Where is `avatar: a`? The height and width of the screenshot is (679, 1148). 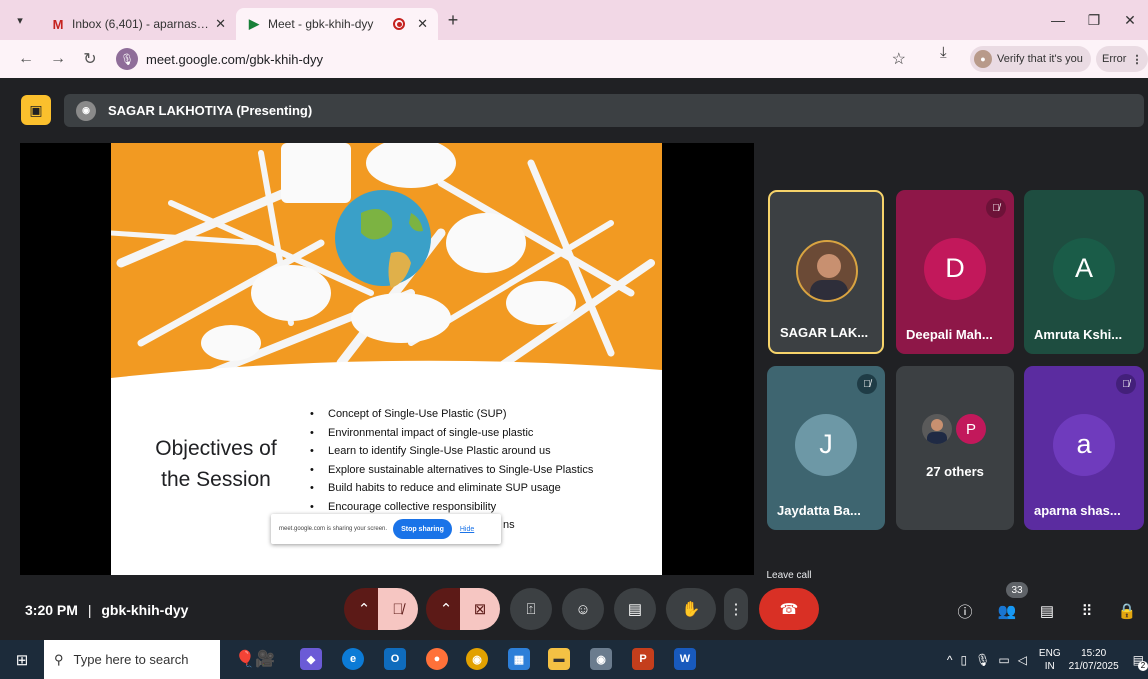
avatar: a is located at coordinates (1084, 444).